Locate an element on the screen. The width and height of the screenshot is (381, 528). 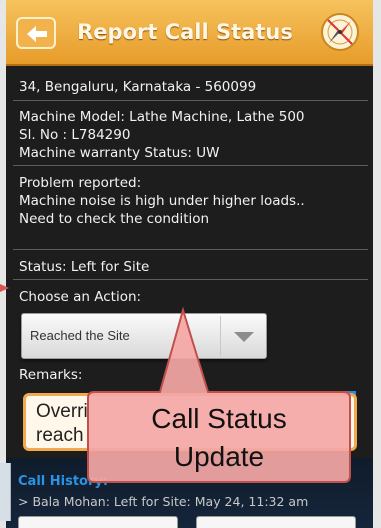
callout-label: Call Status Update is located at coordinates (219, 438).